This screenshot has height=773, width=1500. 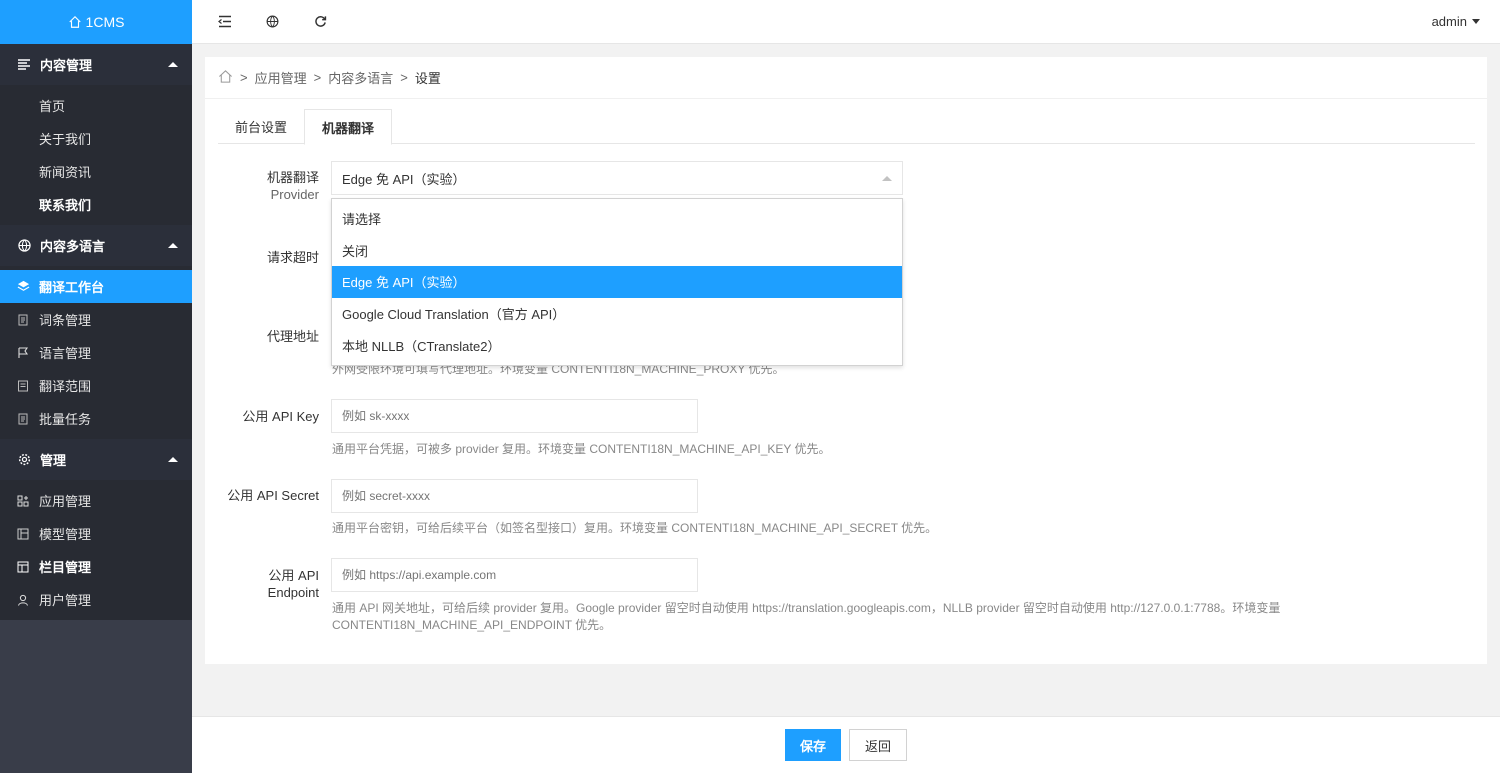 What do you see at coordinates (273, 495) in the screenshot?
I see `api-secret-label: 公用 API Secret` at bounding box center [273, 495].